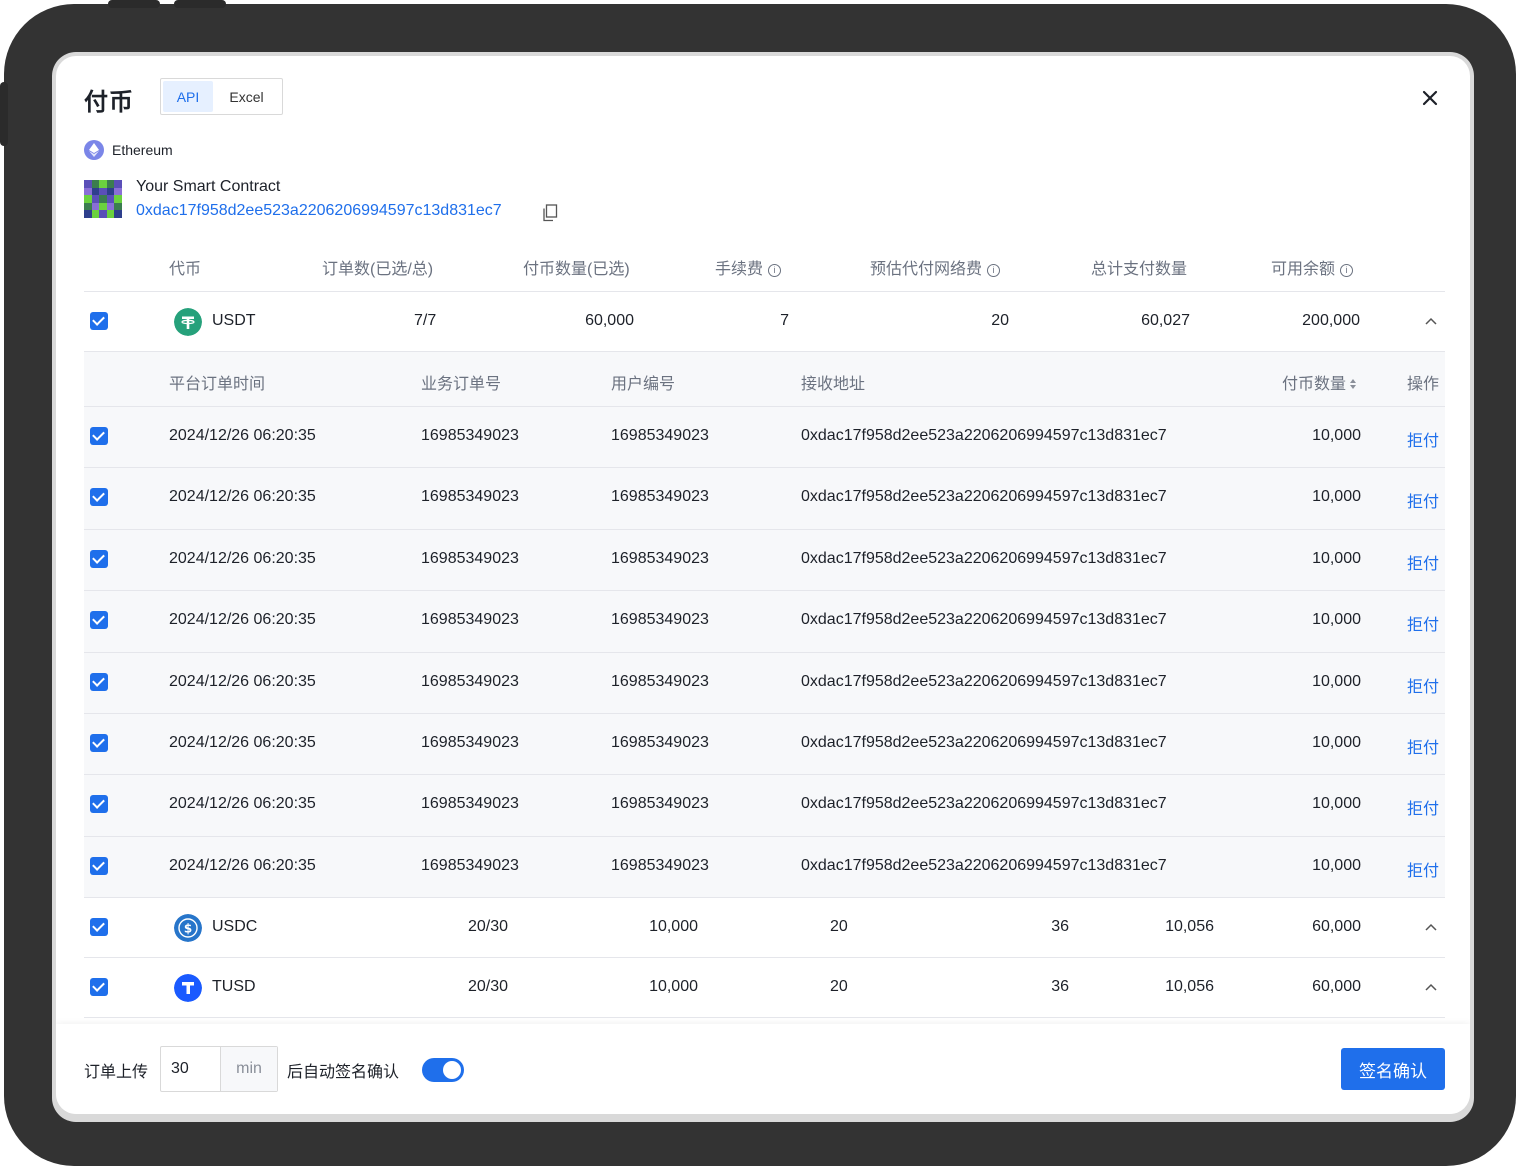 Image resolution: width=1524 pixels, height=1172 pixels. What do you see at coordinates (1423, 384) in the screenshot?
I see `col-action: 操作` at bounding box center [1423, 384].